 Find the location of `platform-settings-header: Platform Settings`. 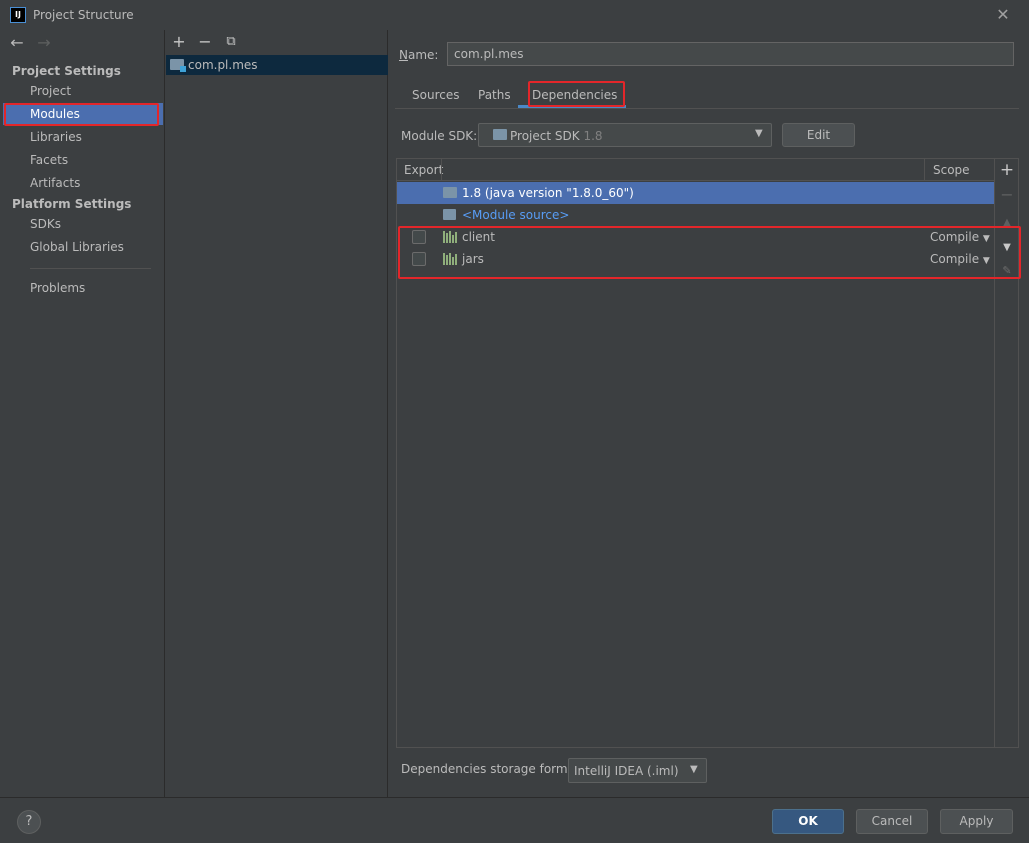

platform-settings-header: Platform Settings is located at coordinates (72, 204).